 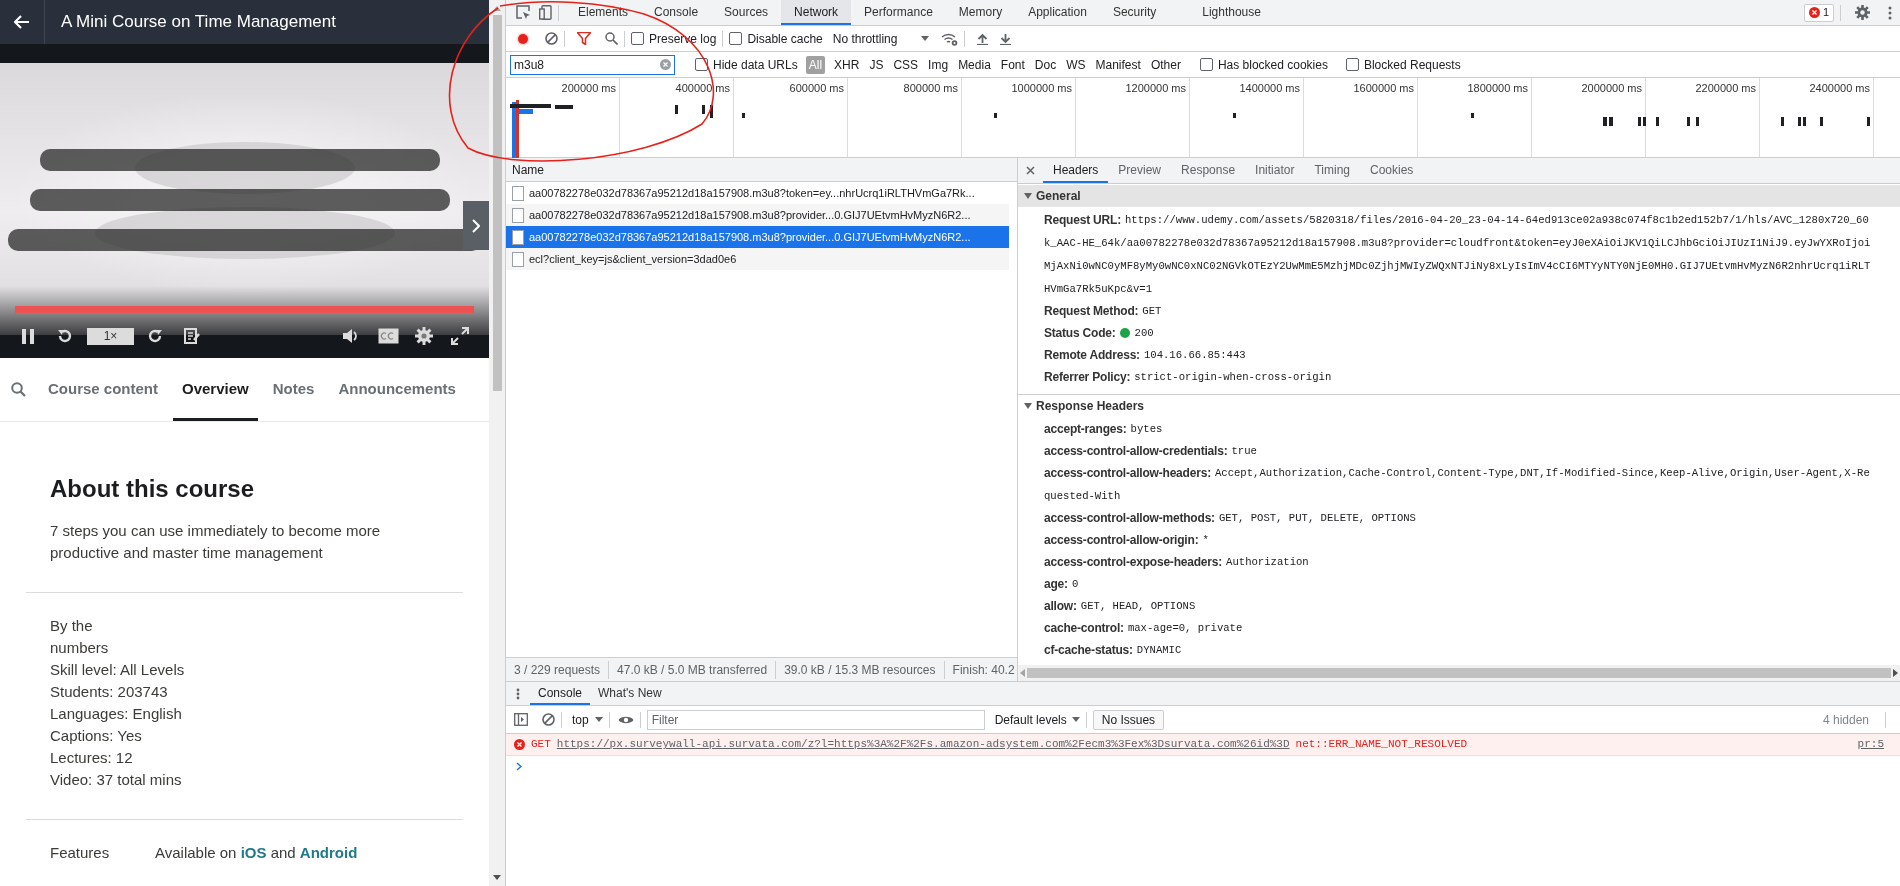 What do you see at coordinates (938, 64) in the screenshot?
I see `filter-type-button: Img` at bounding box center [938, 64].